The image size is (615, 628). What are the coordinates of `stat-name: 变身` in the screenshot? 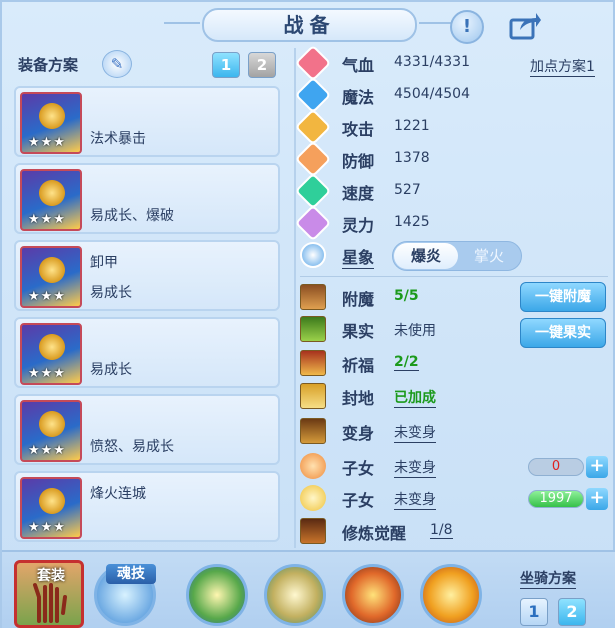 It's located at (358, 433).